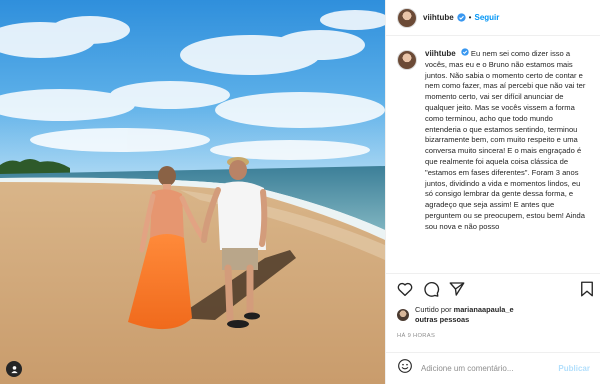 Image resolution: width=600 pixels, height=384 pixels. Describe the element at coordinates (438, 17) in the screenshot. I see `header-username: viihtube` at that location.